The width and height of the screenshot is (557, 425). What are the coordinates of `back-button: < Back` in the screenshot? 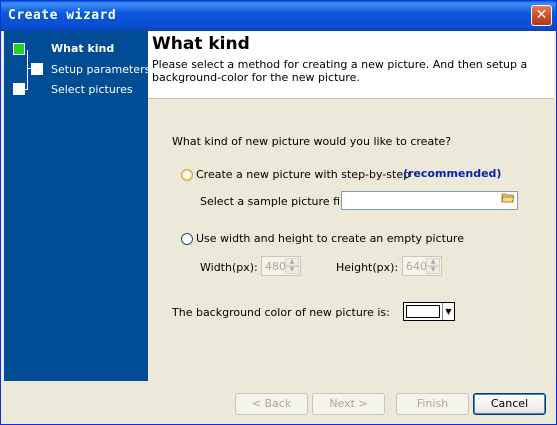 It's located at (271, 404).